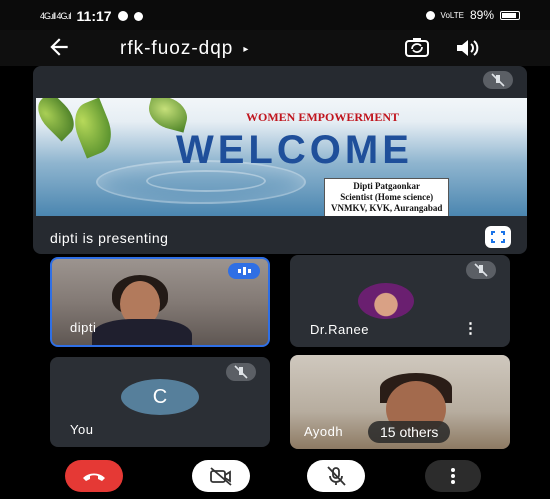 The height and width of the screenshot is (499, 550). I want to click on avatar: C, so click(160, 397).